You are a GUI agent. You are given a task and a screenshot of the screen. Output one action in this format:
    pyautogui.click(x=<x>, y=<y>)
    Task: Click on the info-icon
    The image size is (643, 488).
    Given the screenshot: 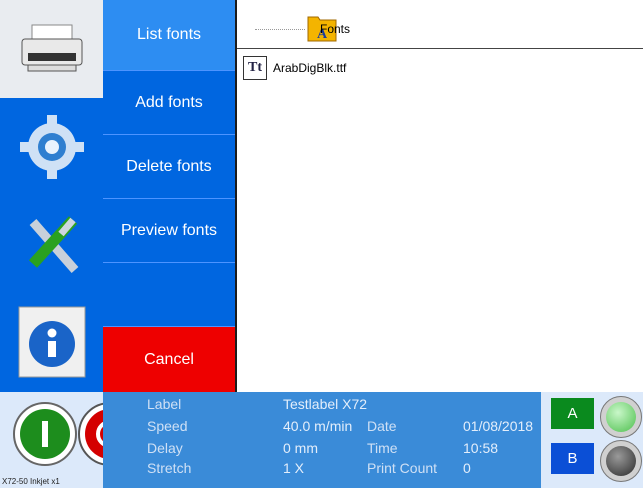 What is the action you would take?
    pyautogui.click(x=51, y=342)
    